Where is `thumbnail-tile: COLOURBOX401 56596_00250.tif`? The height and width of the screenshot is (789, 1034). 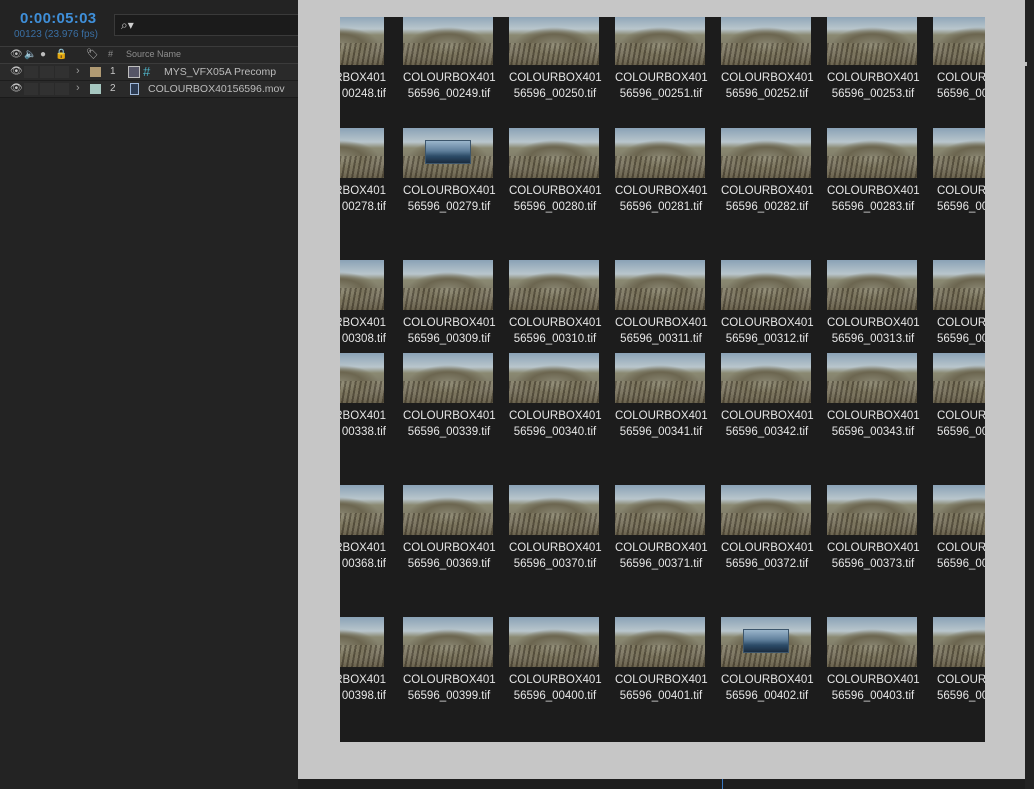
thumbnail-tile: COLOURBOX401 56596_00250.tif is located at coordinates (555, 59).